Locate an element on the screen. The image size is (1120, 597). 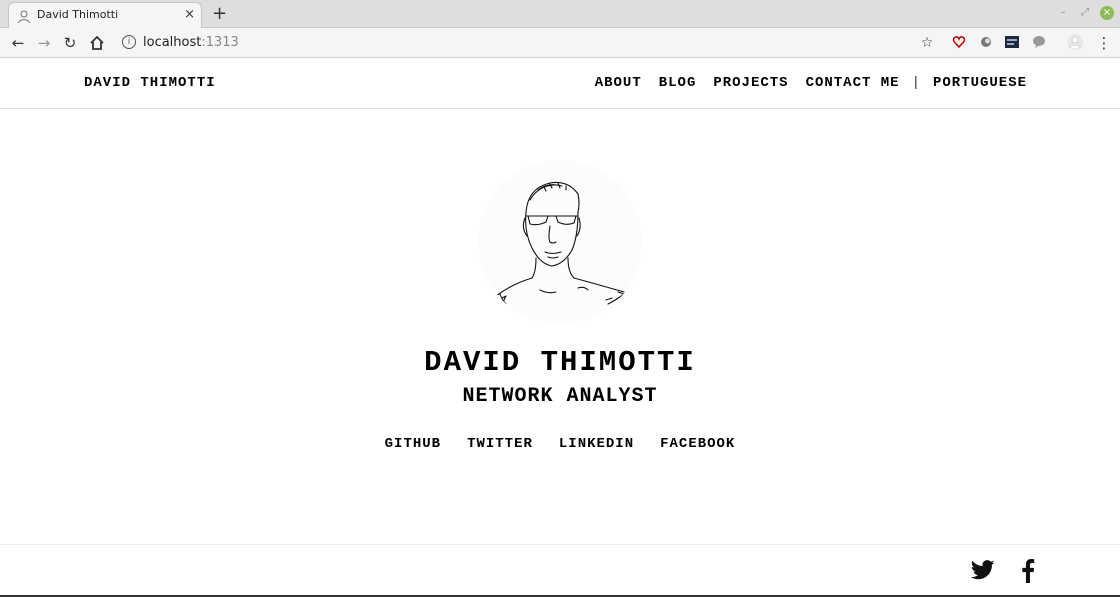
browser-menu-icon: ⋮ is located at coordinates (1104, 43).